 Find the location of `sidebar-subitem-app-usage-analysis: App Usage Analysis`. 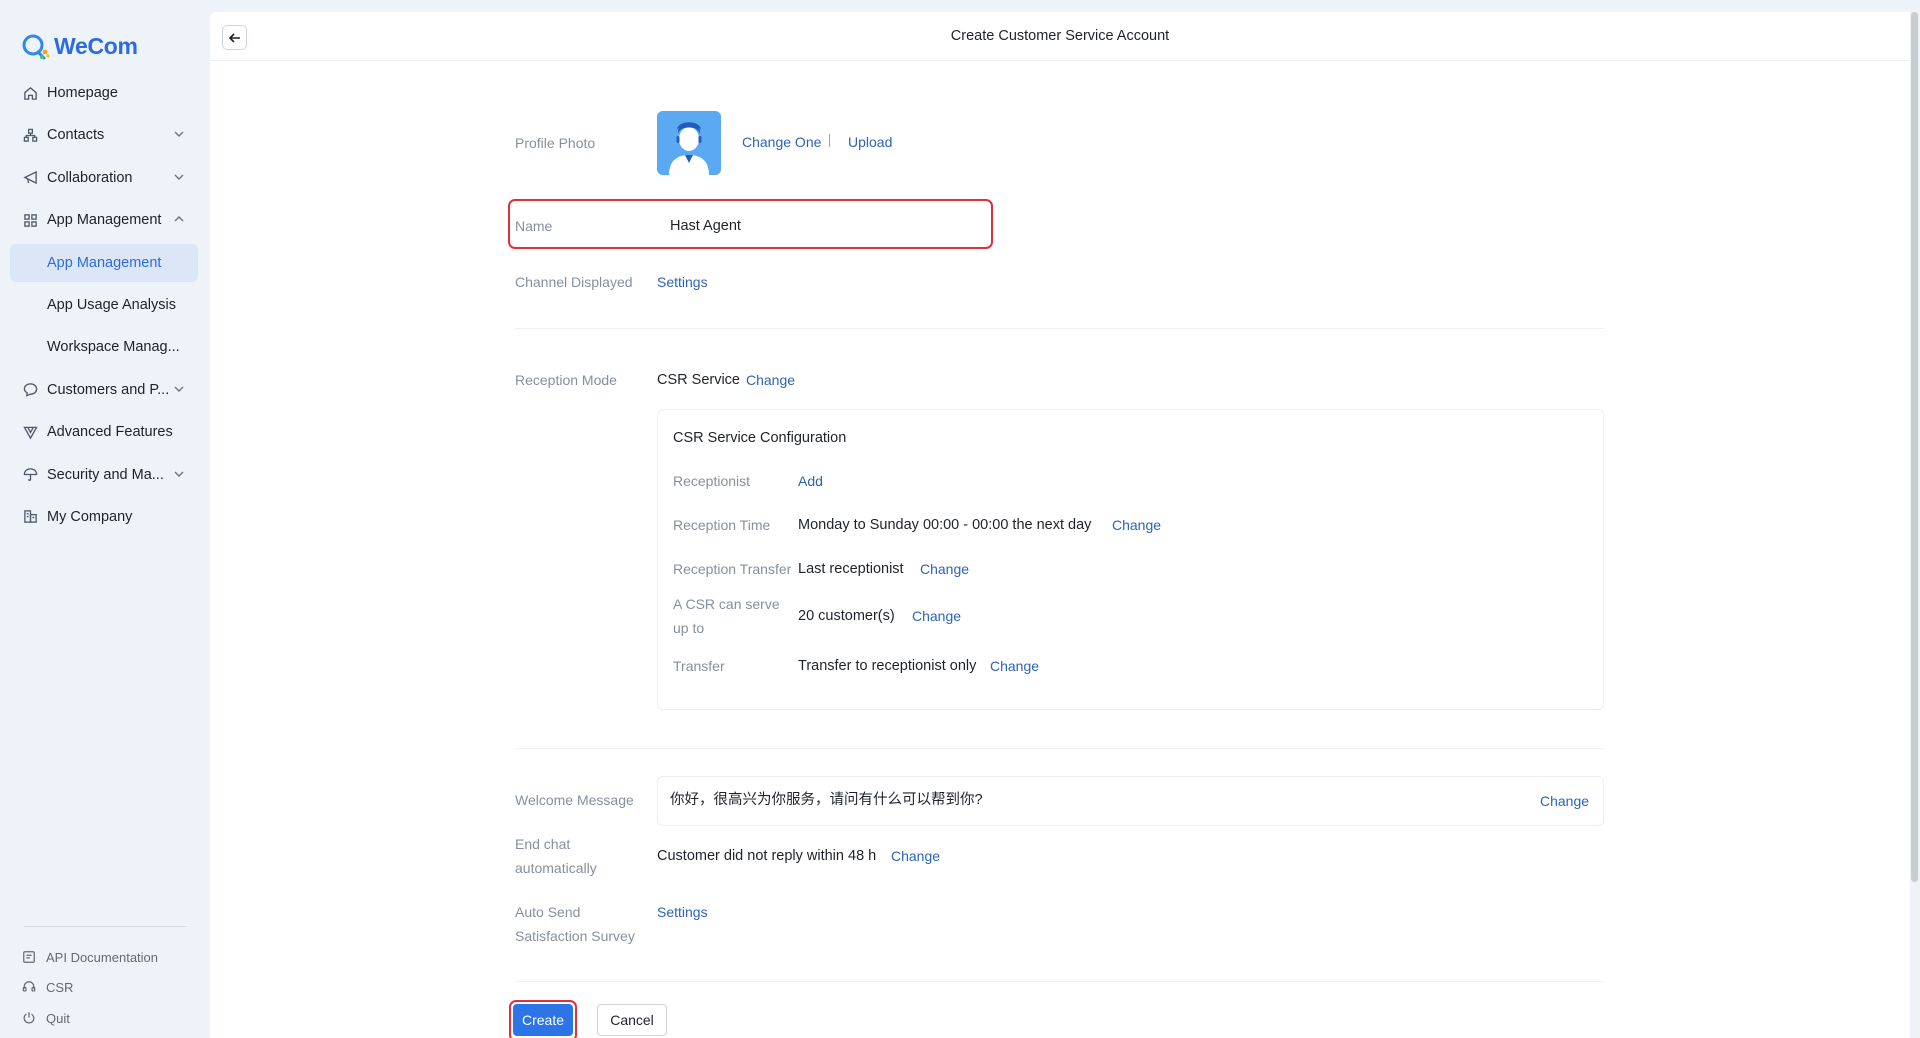

sidebar-subitem-app-usage-analysis: App Usage Analysis is located at coordinates (104, 305).